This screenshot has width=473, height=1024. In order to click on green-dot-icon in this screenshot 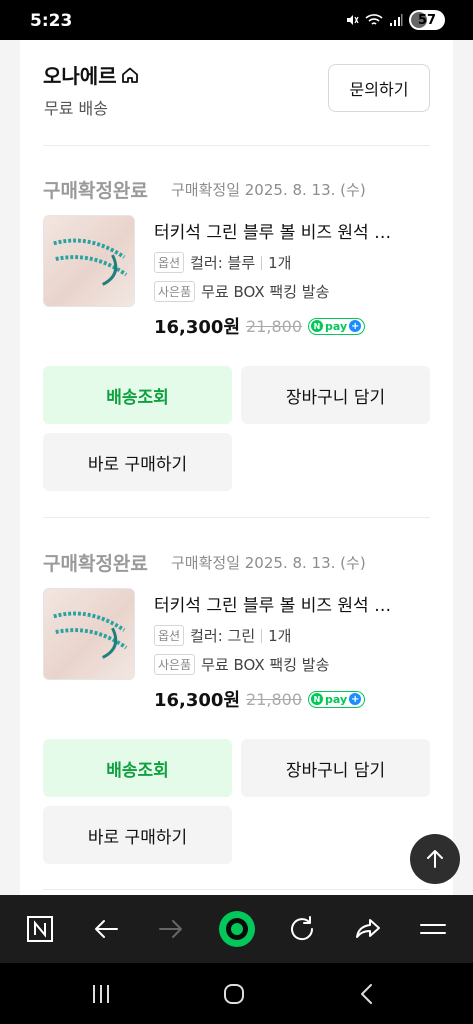, I will do `click(237, 929)`.